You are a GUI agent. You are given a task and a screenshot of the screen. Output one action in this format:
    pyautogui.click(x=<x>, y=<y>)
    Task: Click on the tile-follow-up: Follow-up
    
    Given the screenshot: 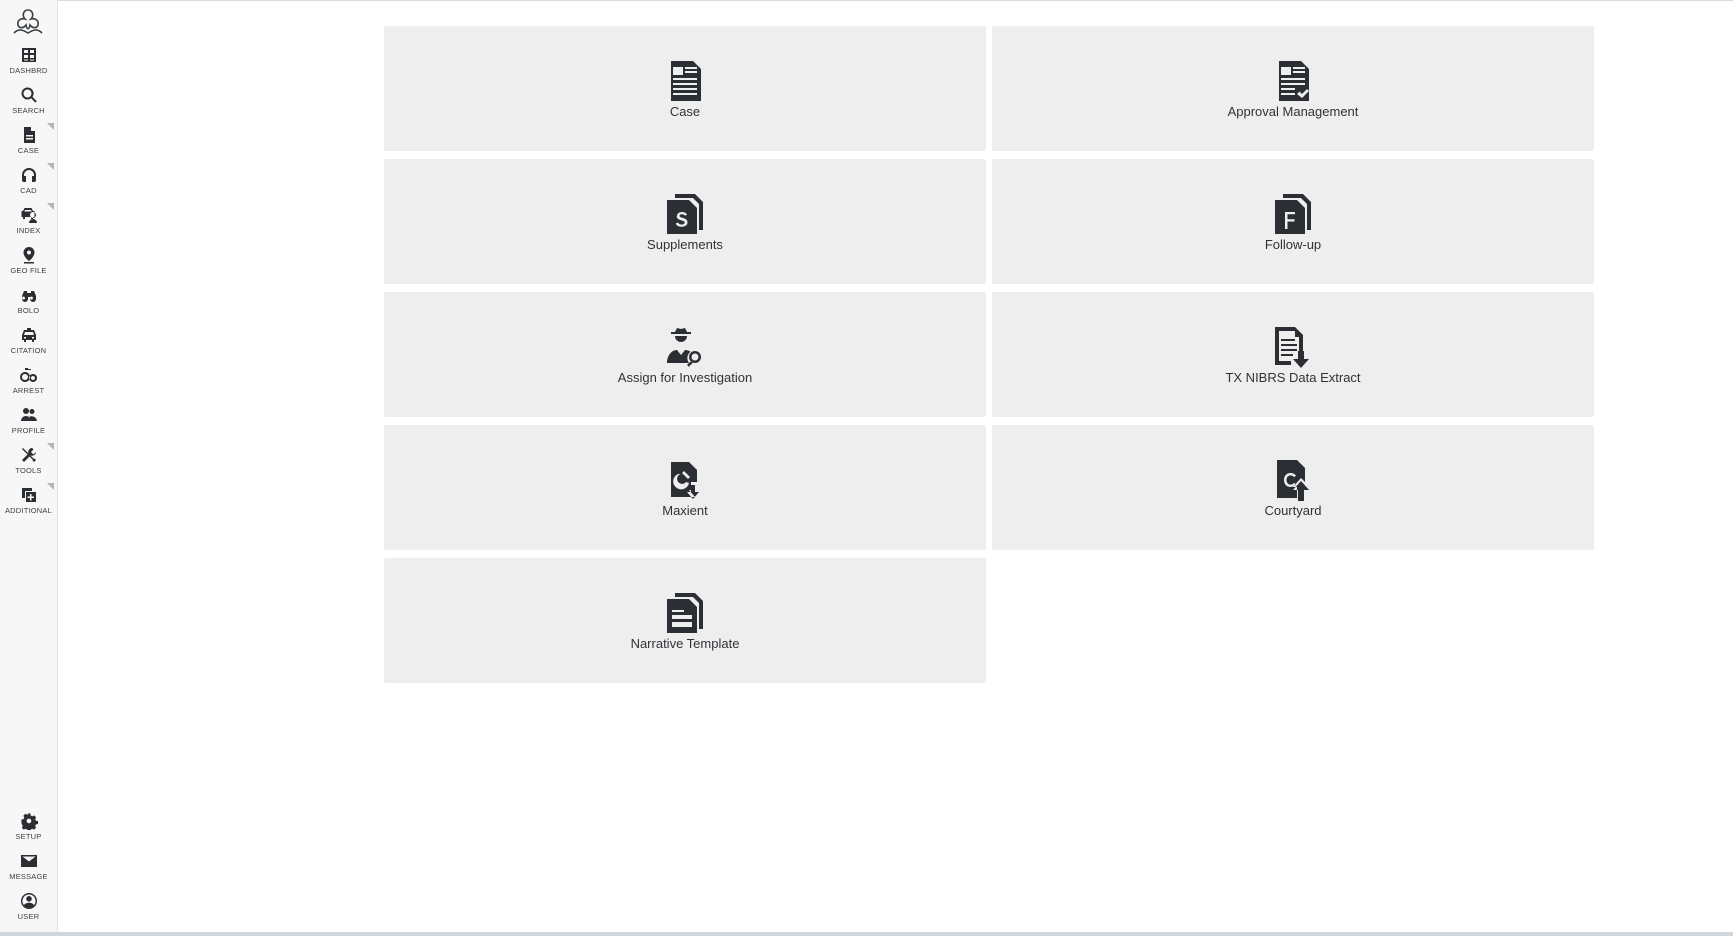 What is the action you would take?
    pyautogui.click(x=1293, y=221)
    